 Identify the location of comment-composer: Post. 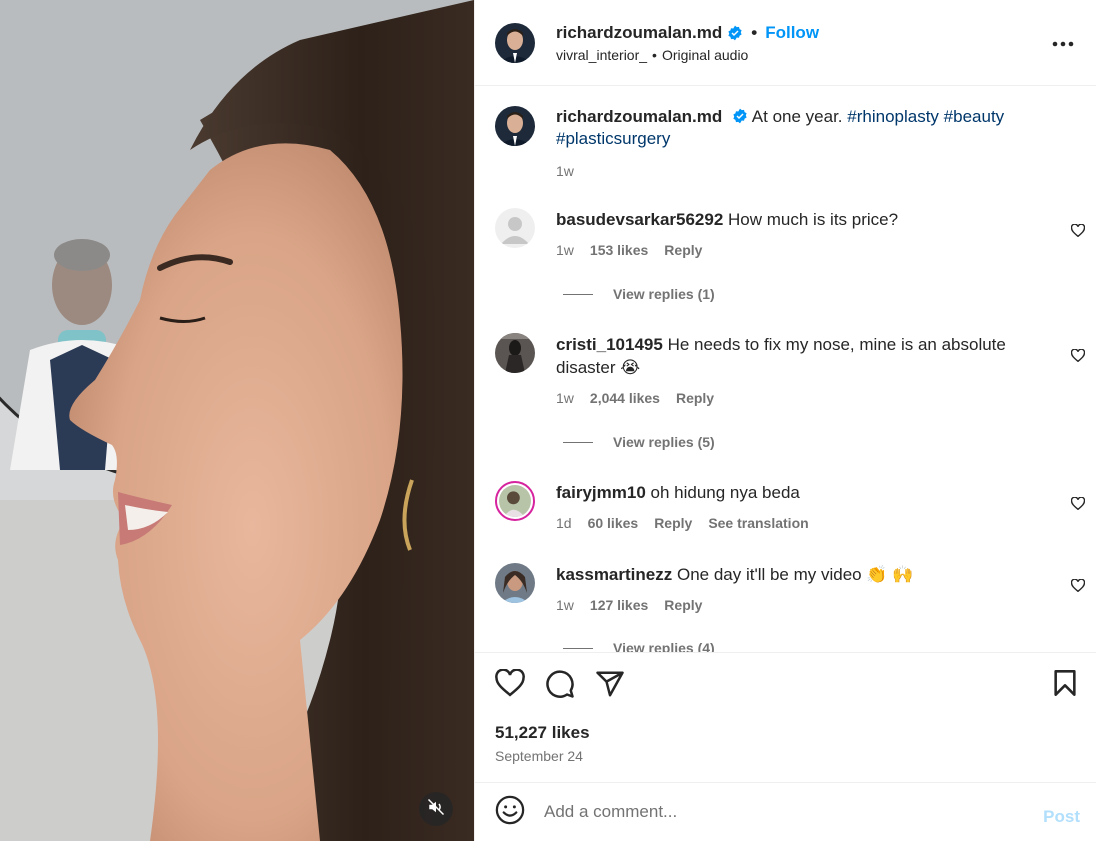
(785, 811).